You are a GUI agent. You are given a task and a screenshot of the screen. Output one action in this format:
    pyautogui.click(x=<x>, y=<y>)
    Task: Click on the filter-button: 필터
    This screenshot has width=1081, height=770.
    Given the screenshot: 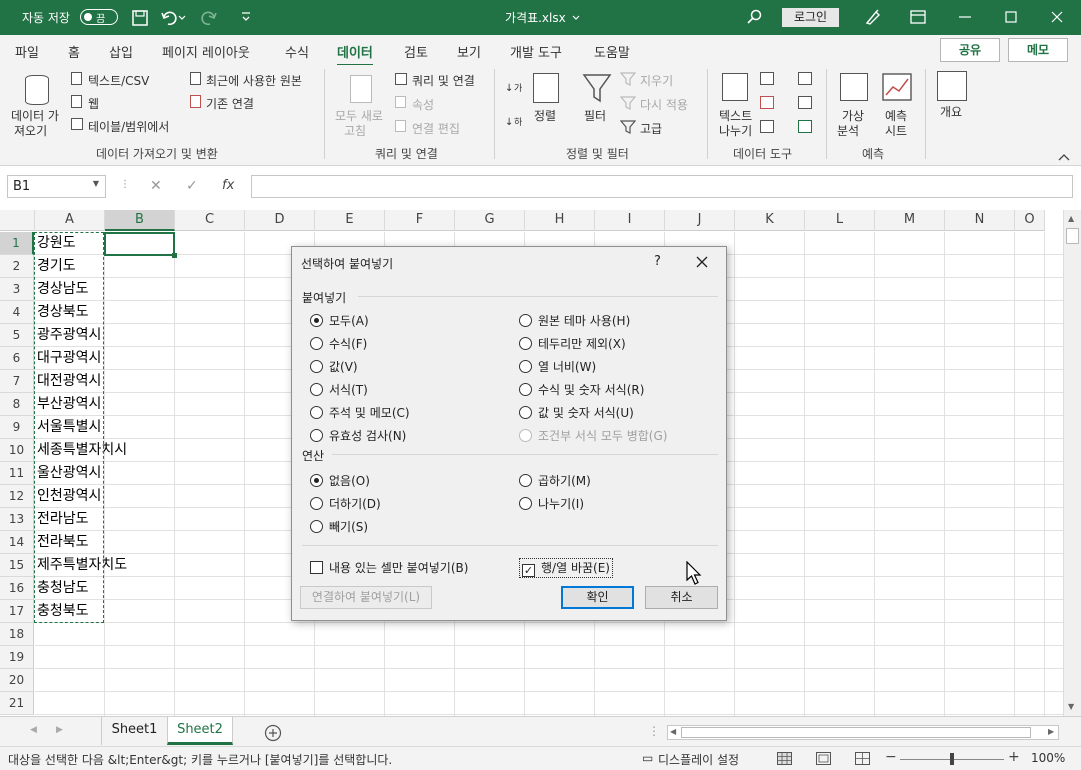 What is the action you would take?
    pyautogui.click(x=595, y=115)
    